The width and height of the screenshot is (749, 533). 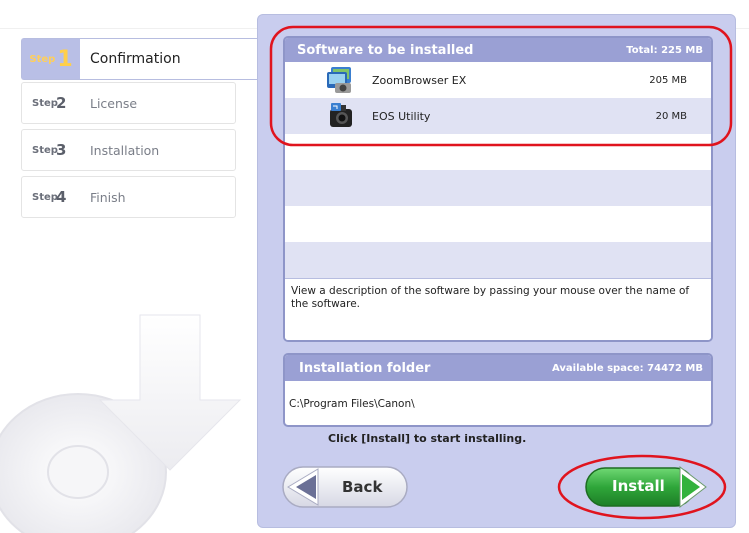 I want to click on eos-utility-icon, so click(x=341, y=115).